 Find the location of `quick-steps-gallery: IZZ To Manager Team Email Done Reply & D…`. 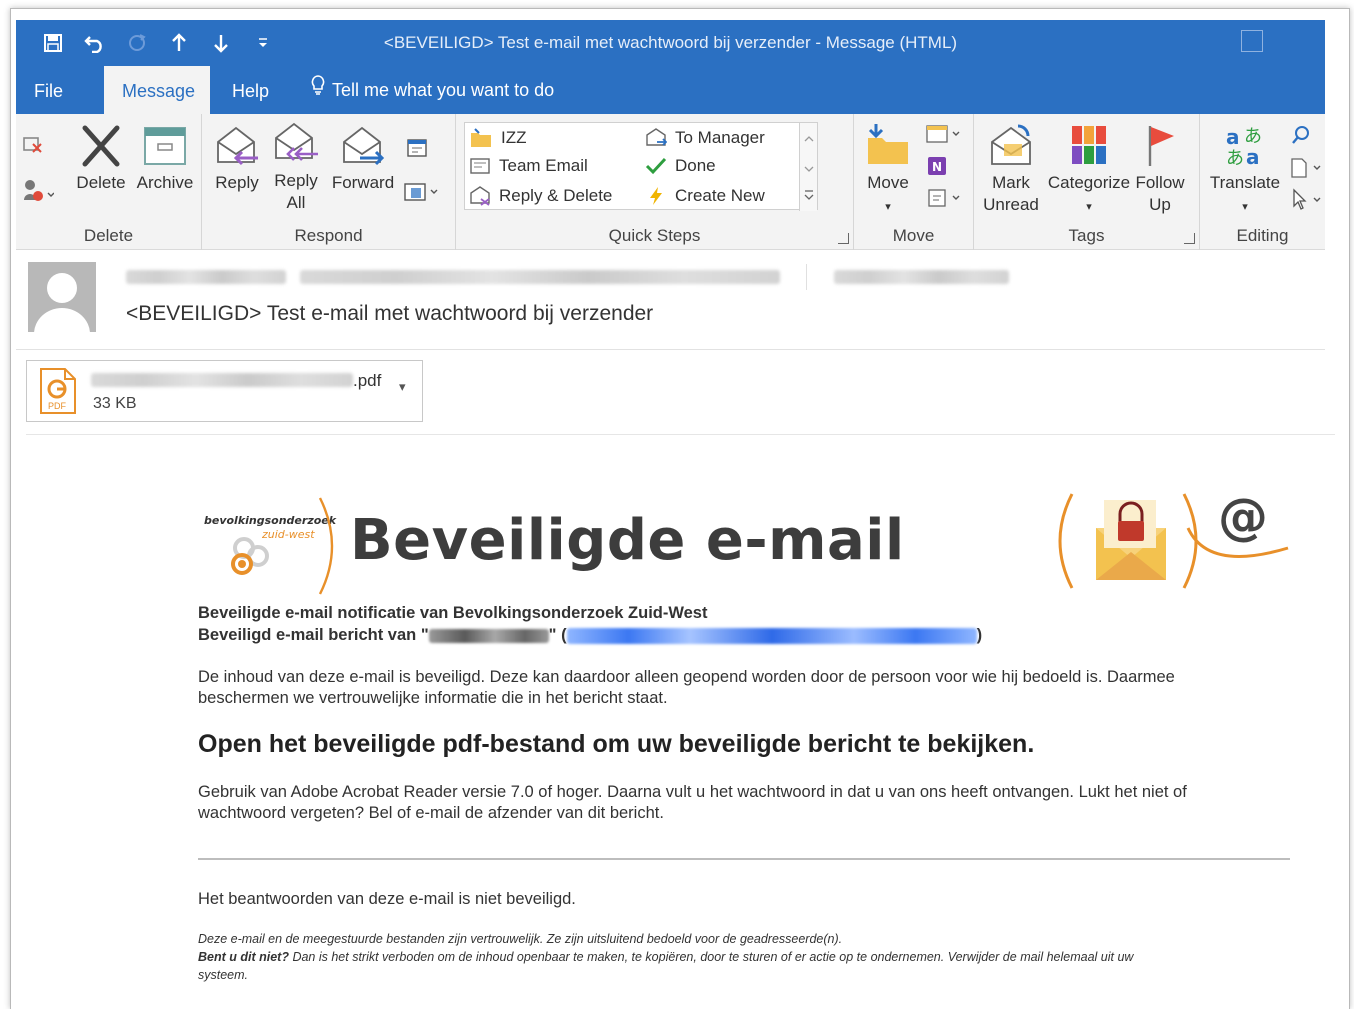

quick-steps-gallery: IZZ To Manager Team Email Done Reply & D… is located at coordinates (641, 166).